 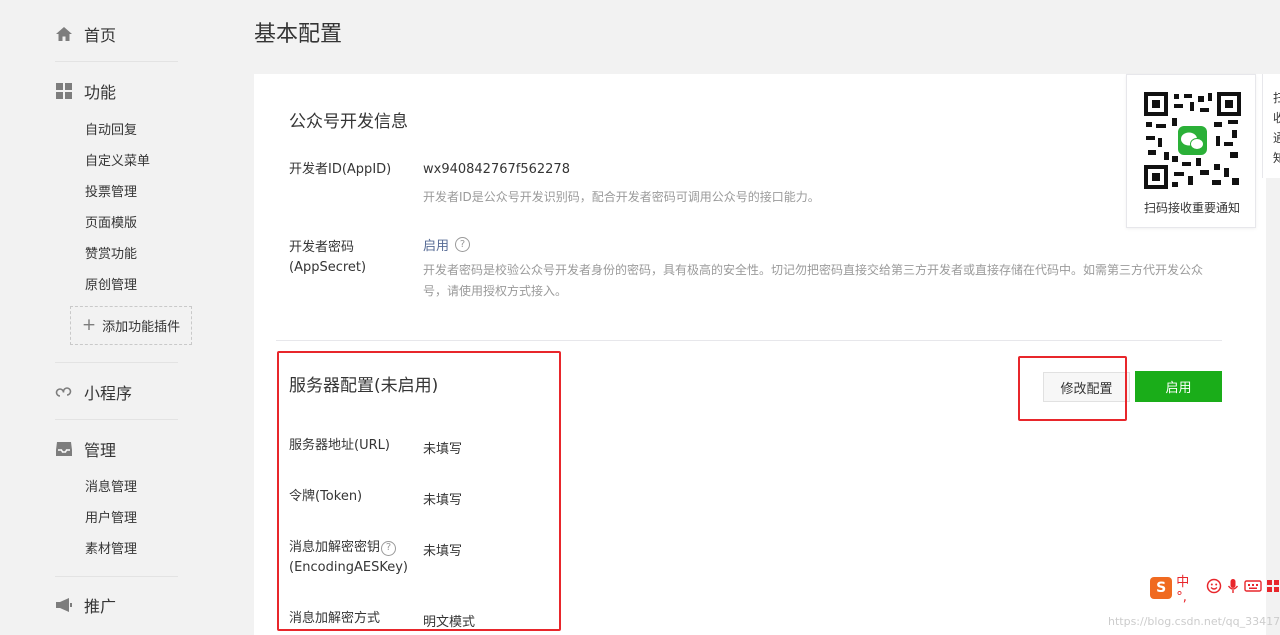 What do you see at coordinates (1161, 588) in the screenshot?
I see `ime-logo: S` at bounding box center [1161, 588].